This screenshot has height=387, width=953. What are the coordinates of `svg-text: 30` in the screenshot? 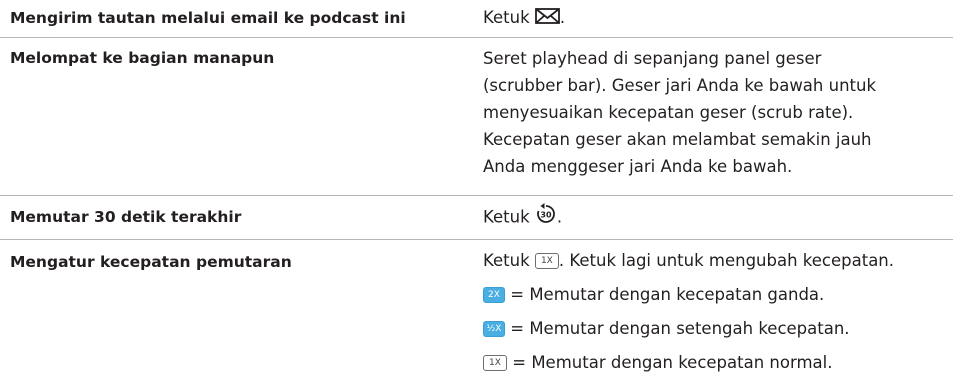 It's located at (546, 215).